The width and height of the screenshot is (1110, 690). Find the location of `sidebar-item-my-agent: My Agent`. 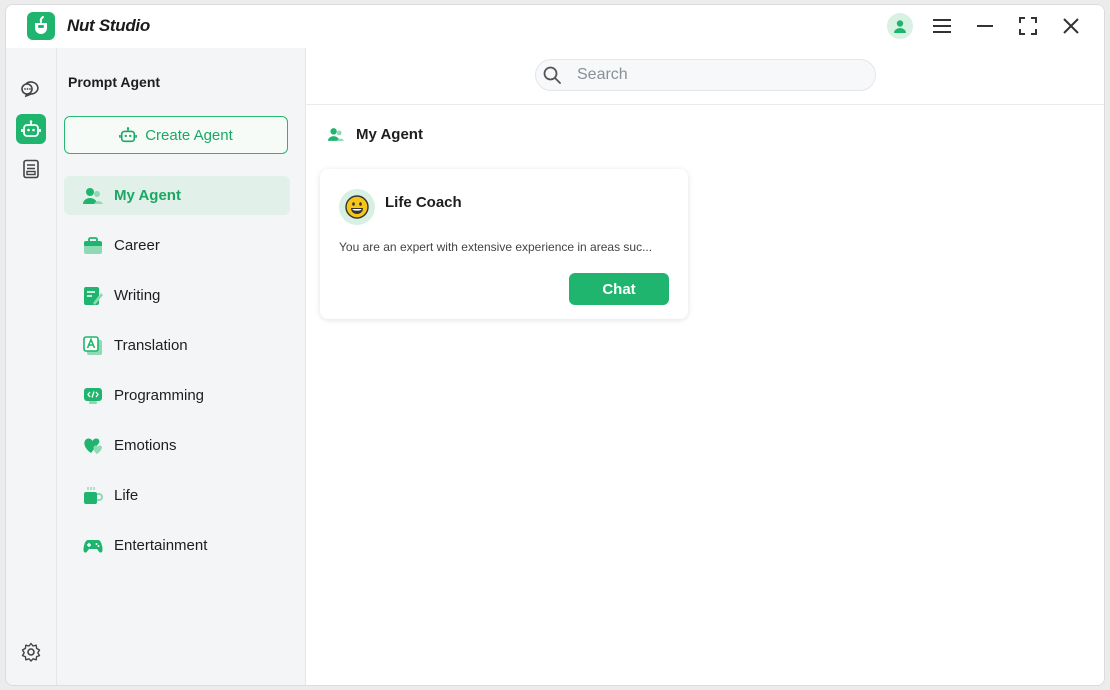

sidebar-item-my-agent: My Agent is located at coordinates (177, 195).